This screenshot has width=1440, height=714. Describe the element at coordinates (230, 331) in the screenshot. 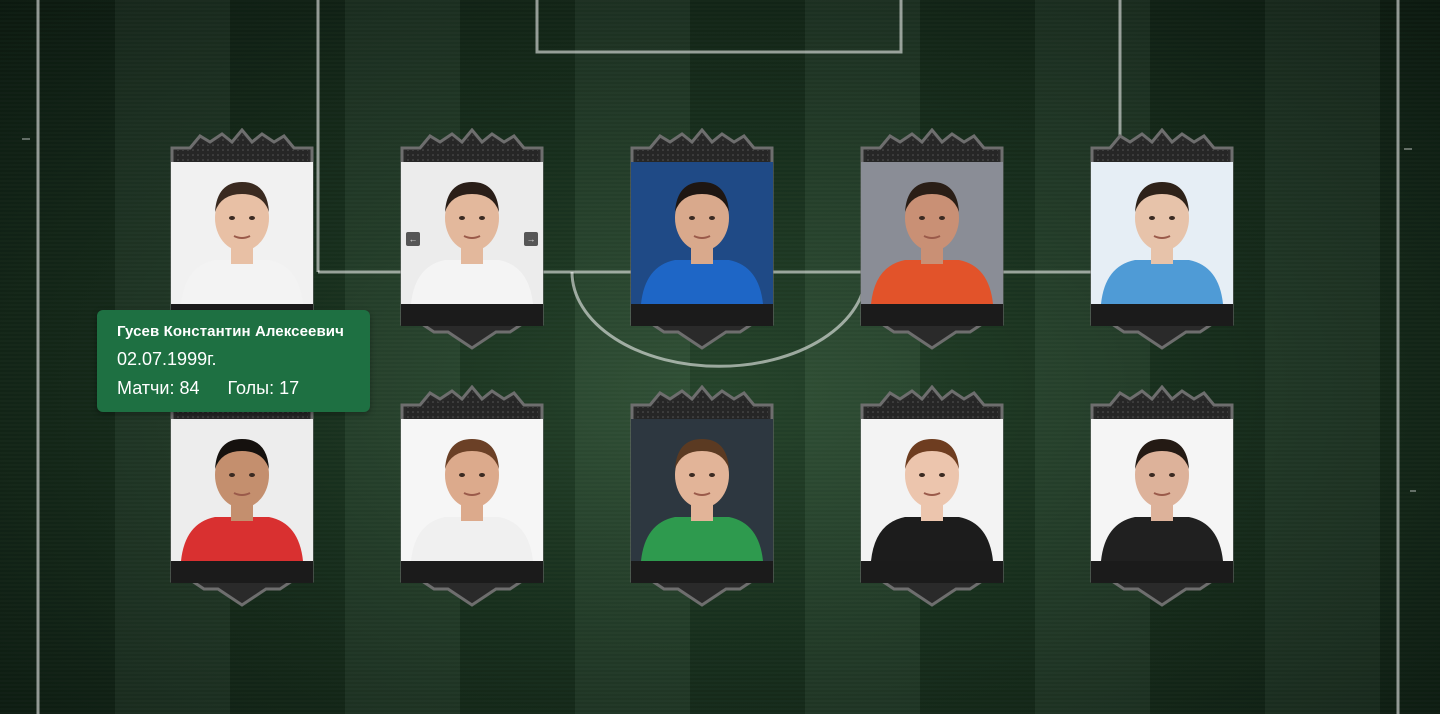

I see `player-full-name: Гусев Константин Алексеевич` at that location.